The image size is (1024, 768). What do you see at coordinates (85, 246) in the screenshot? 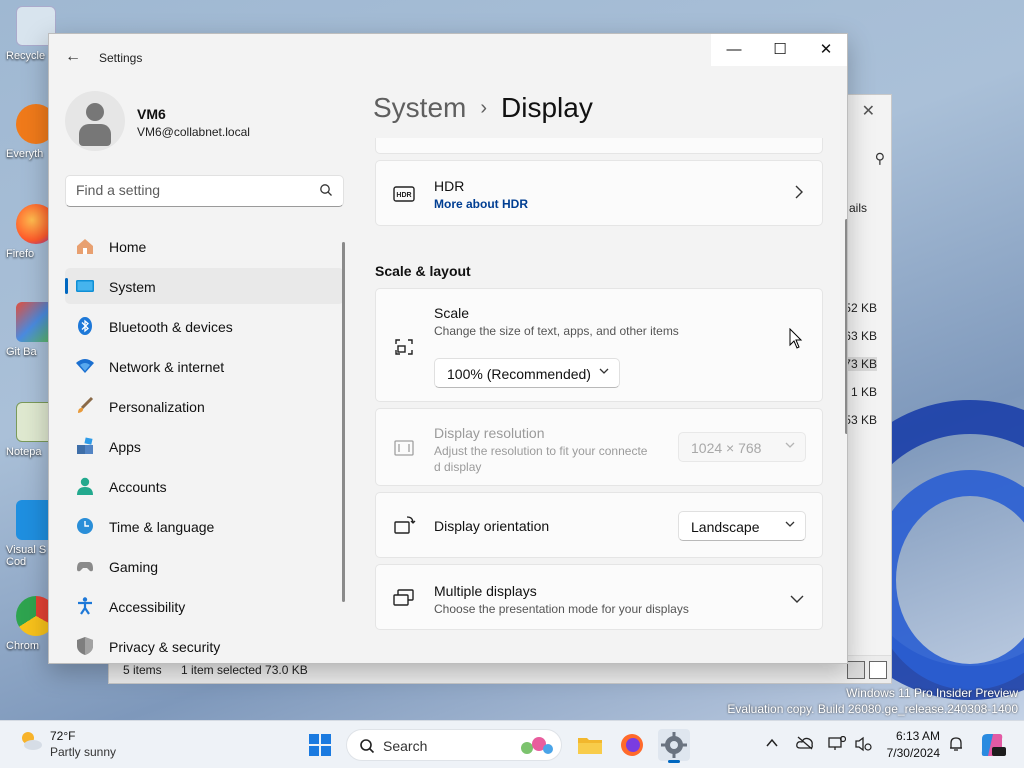
I see `home-icon` at bounding box center [85, 246].